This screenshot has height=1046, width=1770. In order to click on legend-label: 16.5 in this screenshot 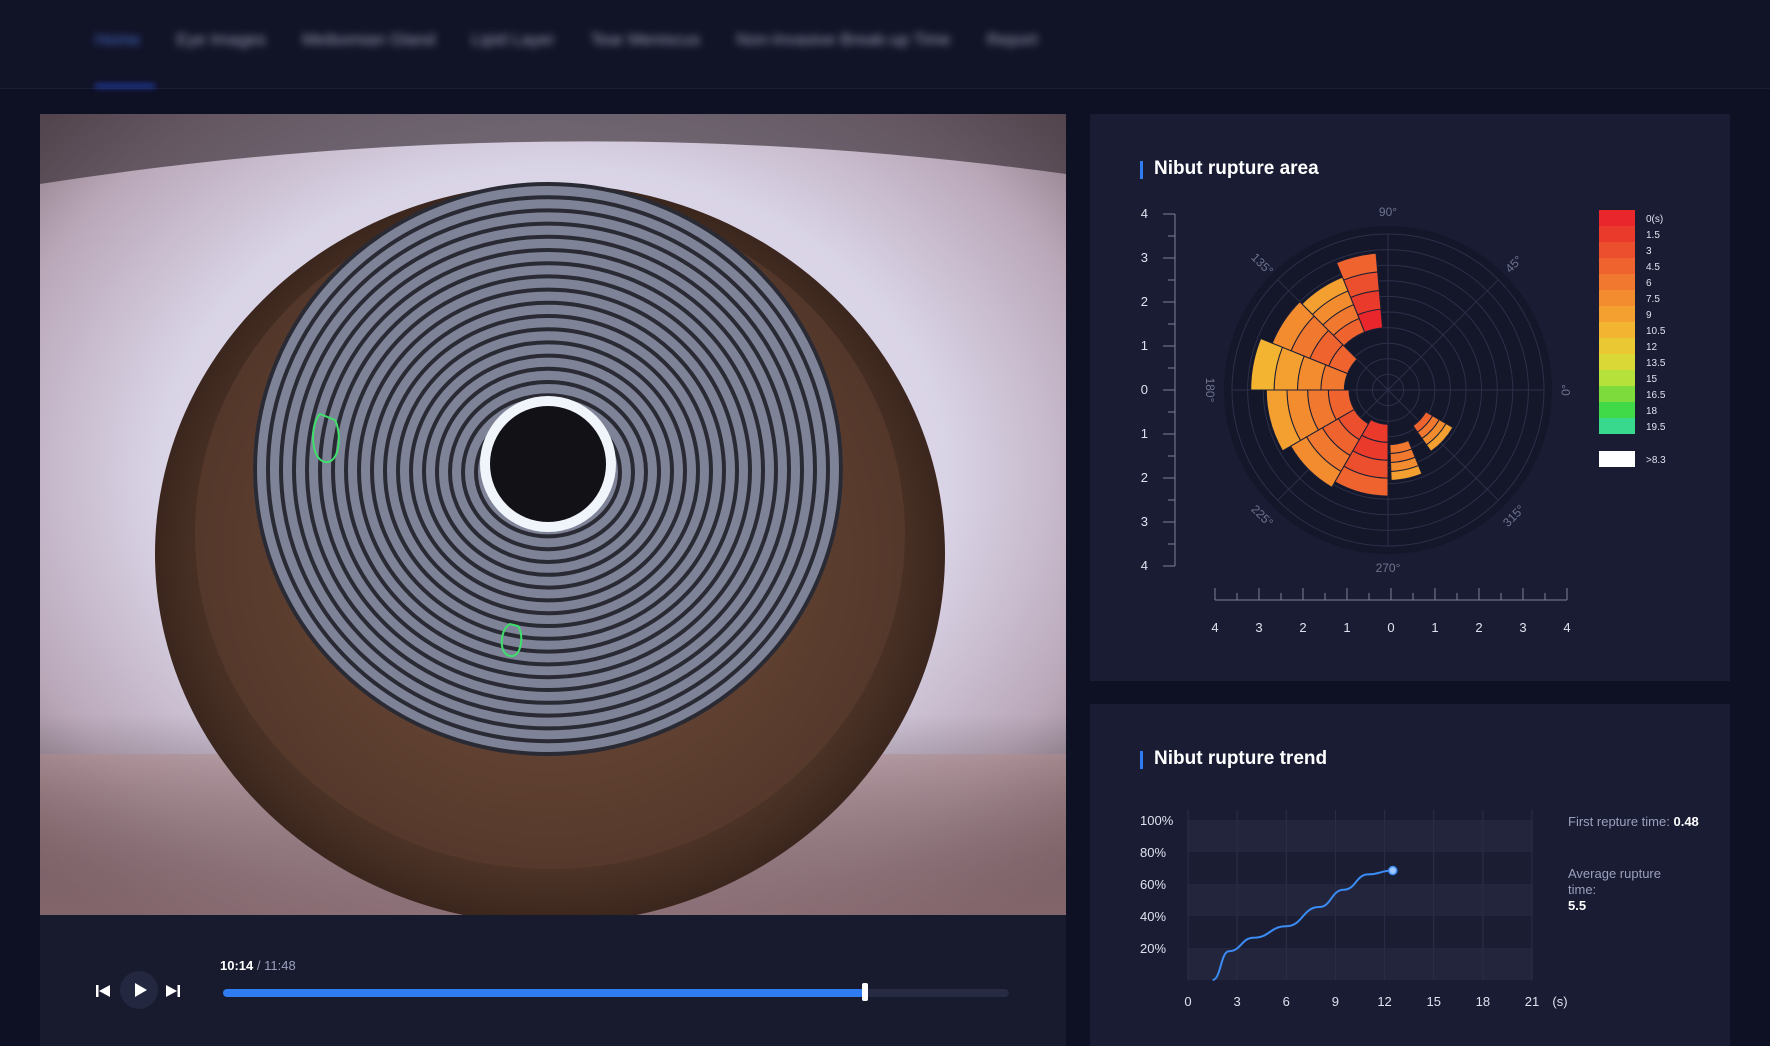, I will do `click(1656, 395)`.